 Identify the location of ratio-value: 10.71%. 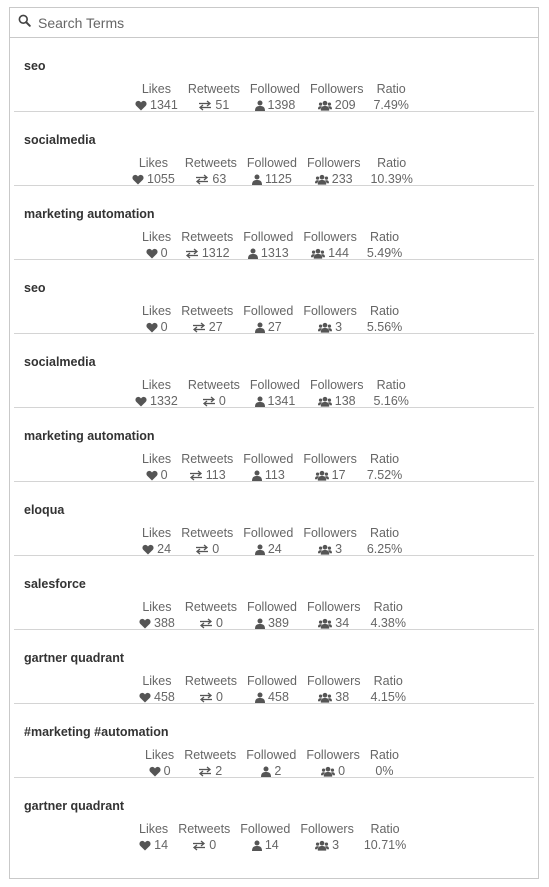
(385, 845).